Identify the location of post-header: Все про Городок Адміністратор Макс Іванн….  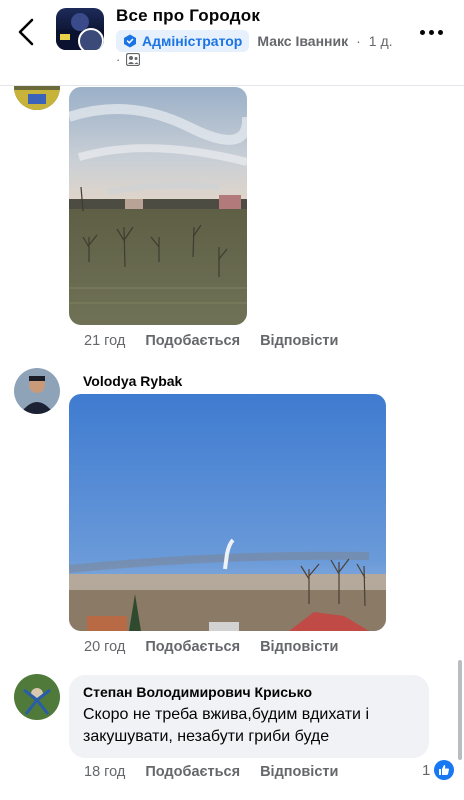
(232, 43).